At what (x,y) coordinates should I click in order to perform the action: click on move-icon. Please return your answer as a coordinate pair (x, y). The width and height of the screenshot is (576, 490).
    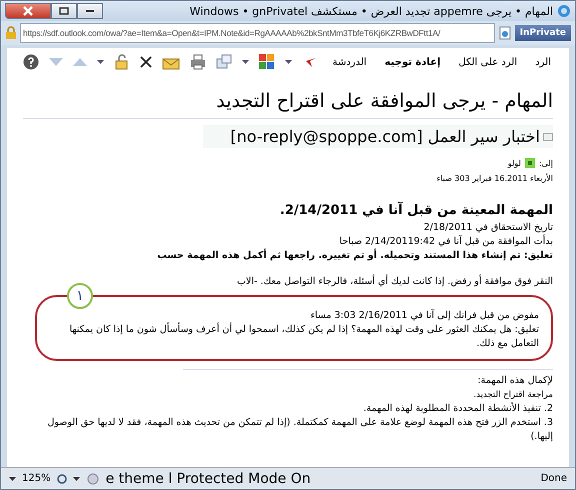
    Looking at the image, I should click on (224, 62).